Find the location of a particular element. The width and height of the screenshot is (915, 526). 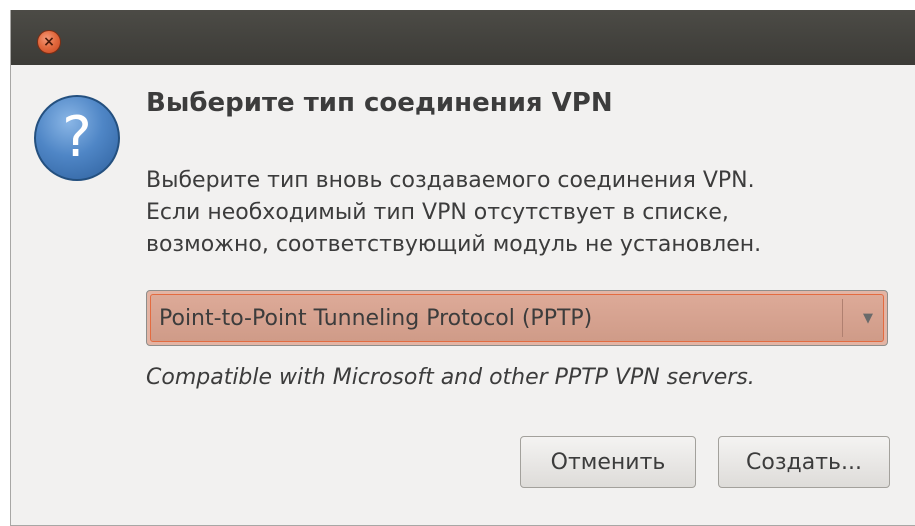

window-titlebar: × is located at coordinates (463, 37).